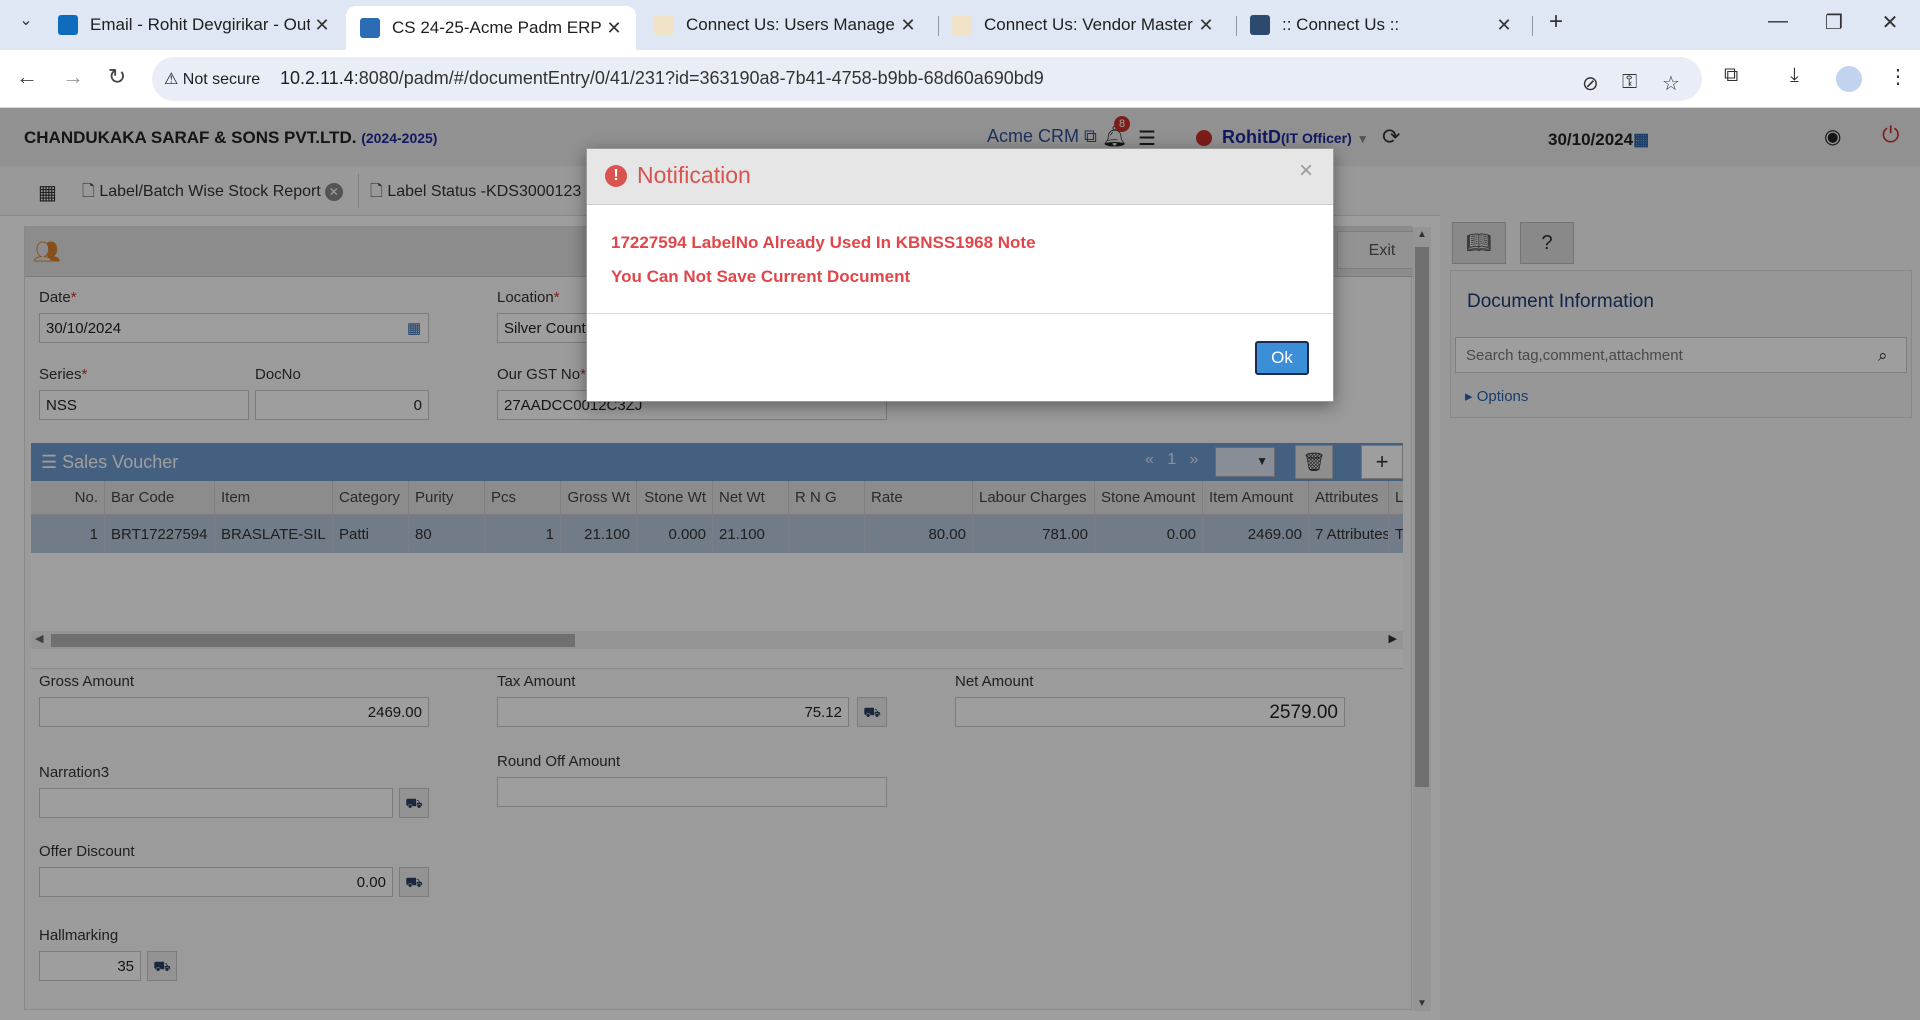 This screenshot has height=1020, width=1920. Describe the element at coordinates (73, 77) in the screenshot. I see `forward-icon: →` at that location.